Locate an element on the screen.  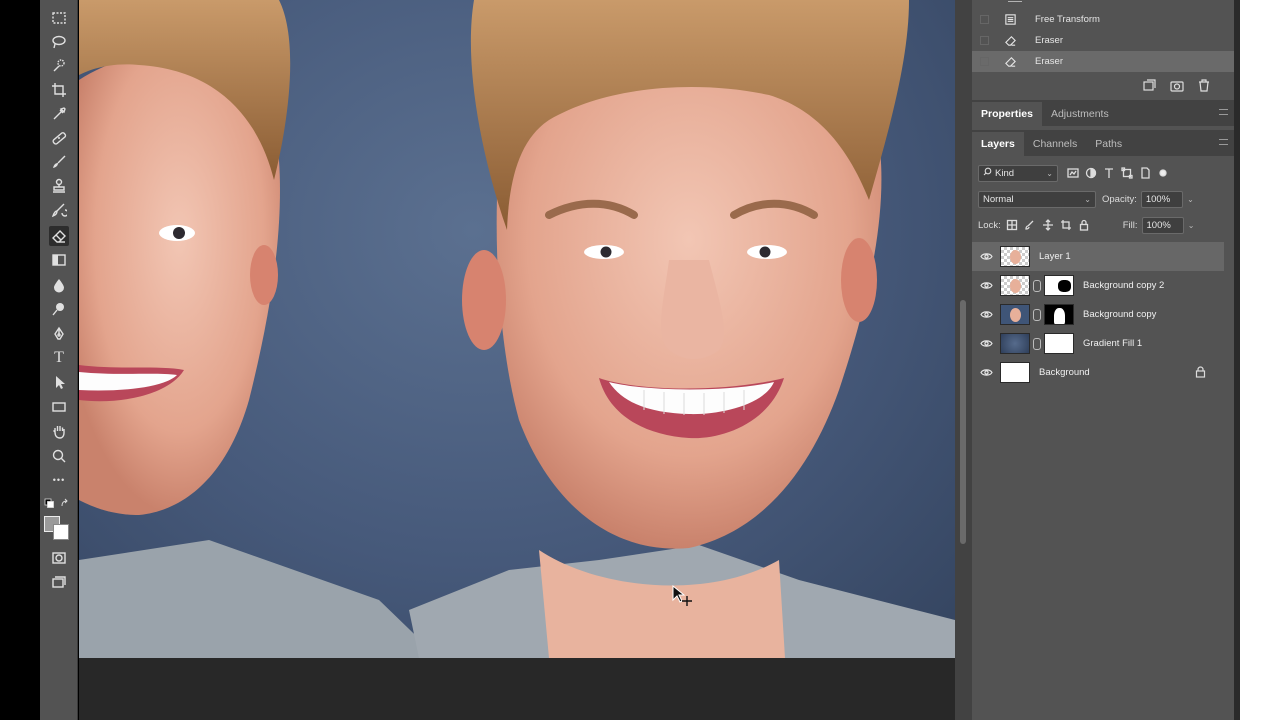
new-snapshot-camera-icon is located at coordinates (1177, 87).